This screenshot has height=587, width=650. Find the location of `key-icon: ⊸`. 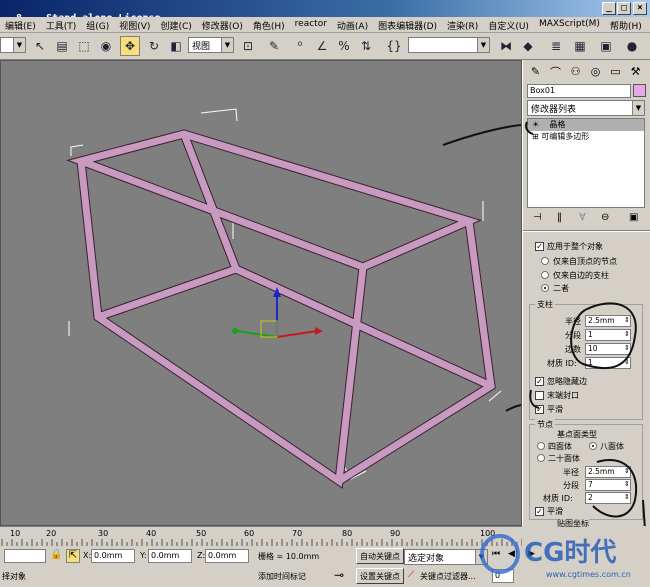

key-icon: ⊸ is located at coordinates (339, 575).